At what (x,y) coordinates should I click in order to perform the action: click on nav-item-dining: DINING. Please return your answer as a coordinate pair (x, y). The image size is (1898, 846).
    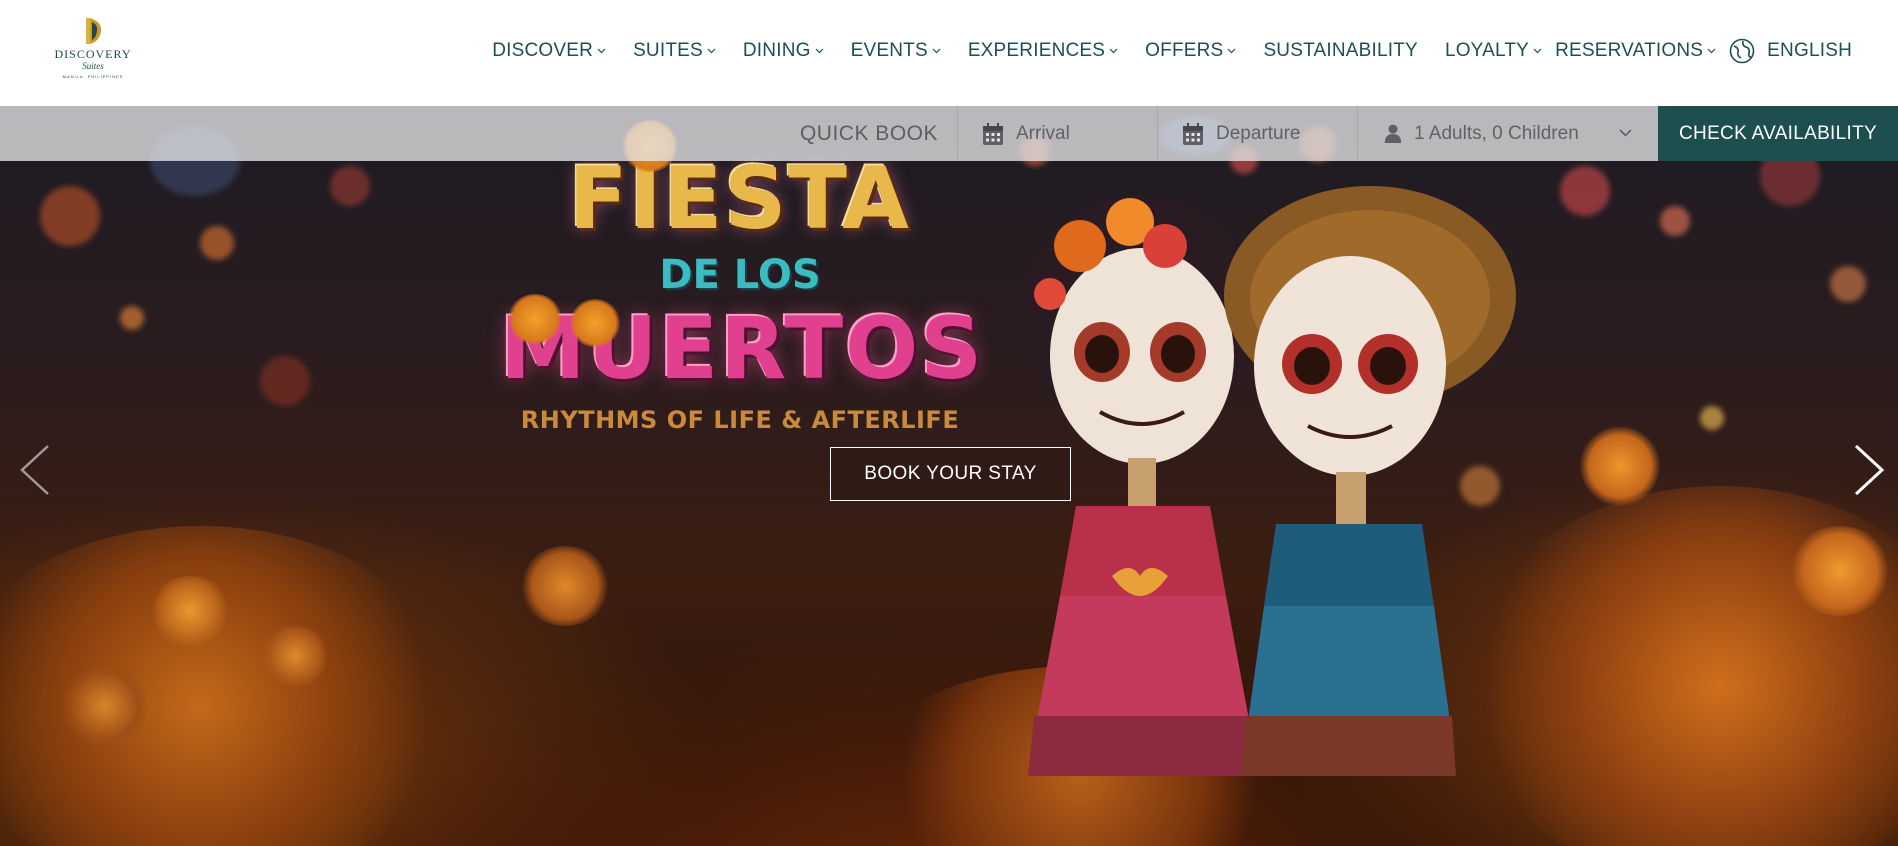
    Looking at the image, I should click on (783, 51).